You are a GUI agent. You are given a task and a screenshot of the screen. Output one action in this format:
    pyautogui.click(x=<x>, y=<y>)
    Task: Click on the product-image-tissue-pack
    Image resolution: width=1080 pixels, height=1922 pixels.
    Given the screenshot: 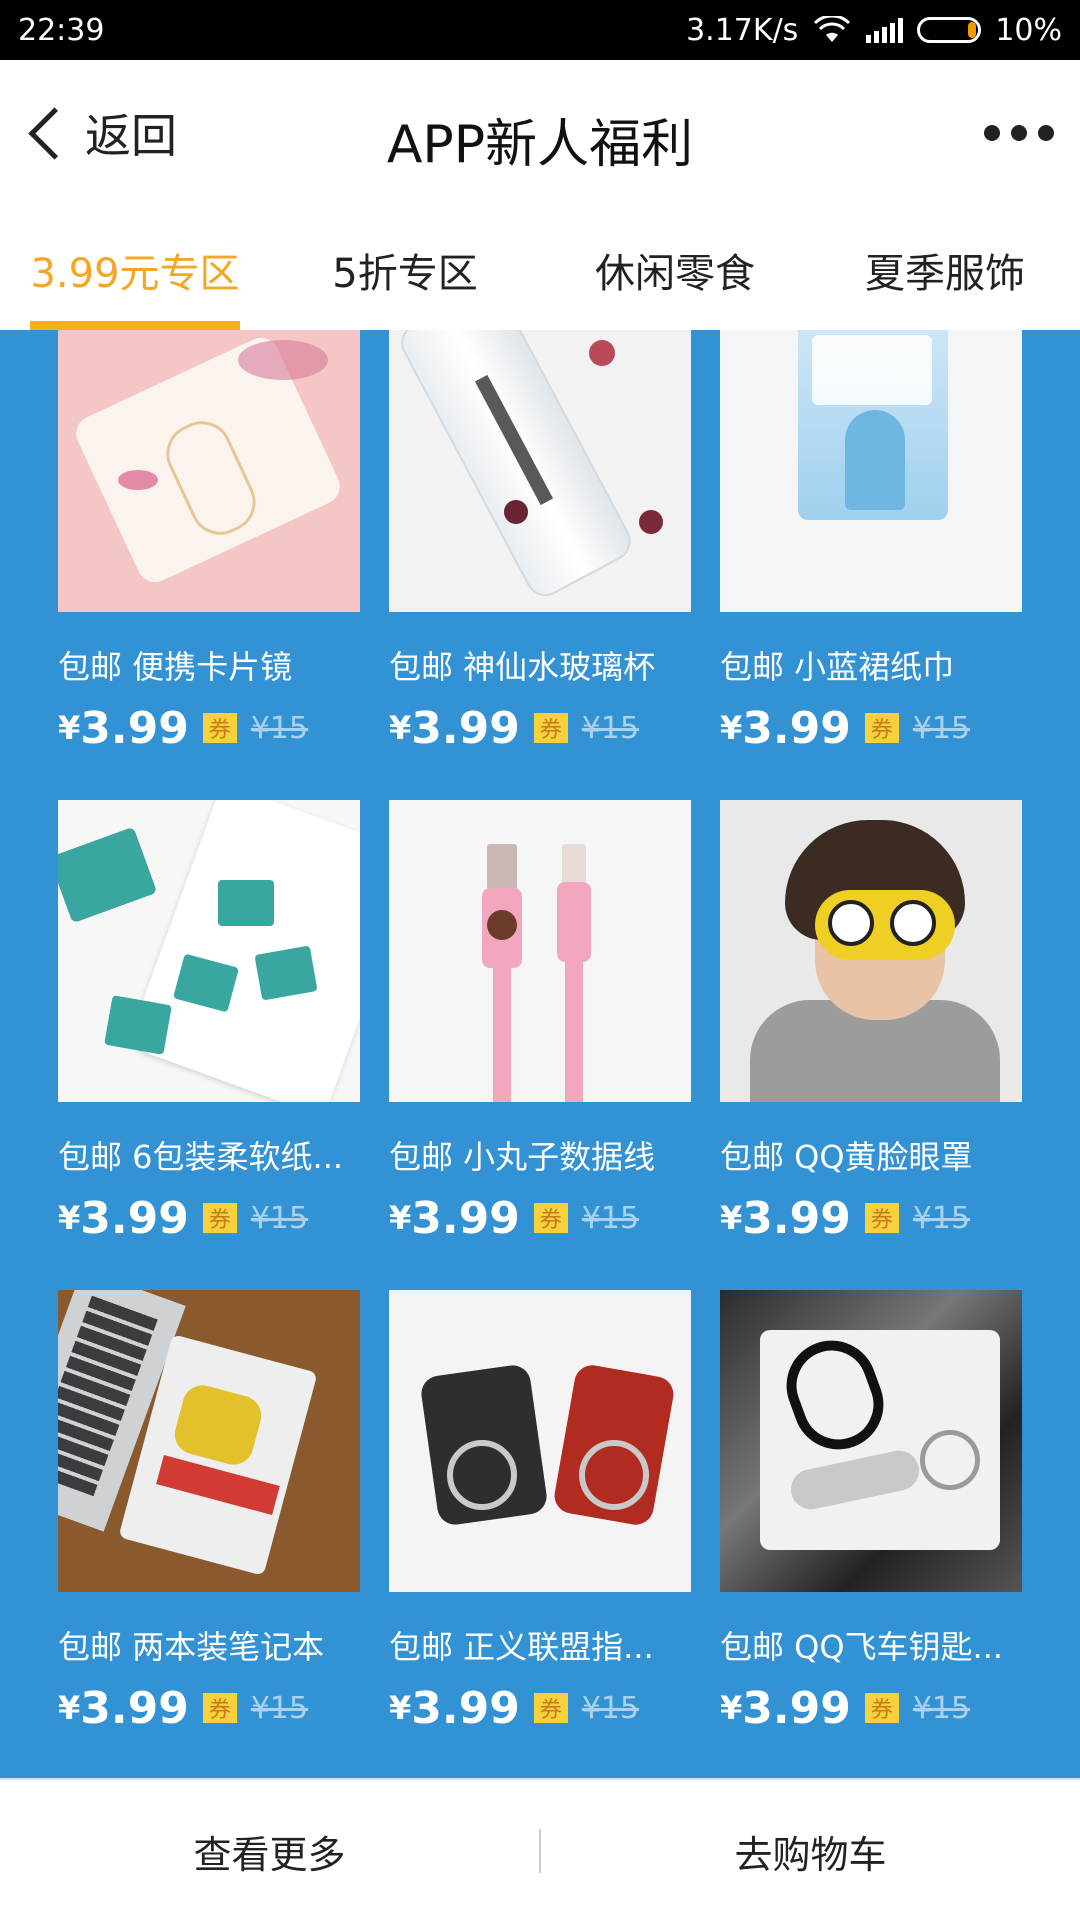 What is the action you would take?
    pyautogui.click(x=871, y=471)
    